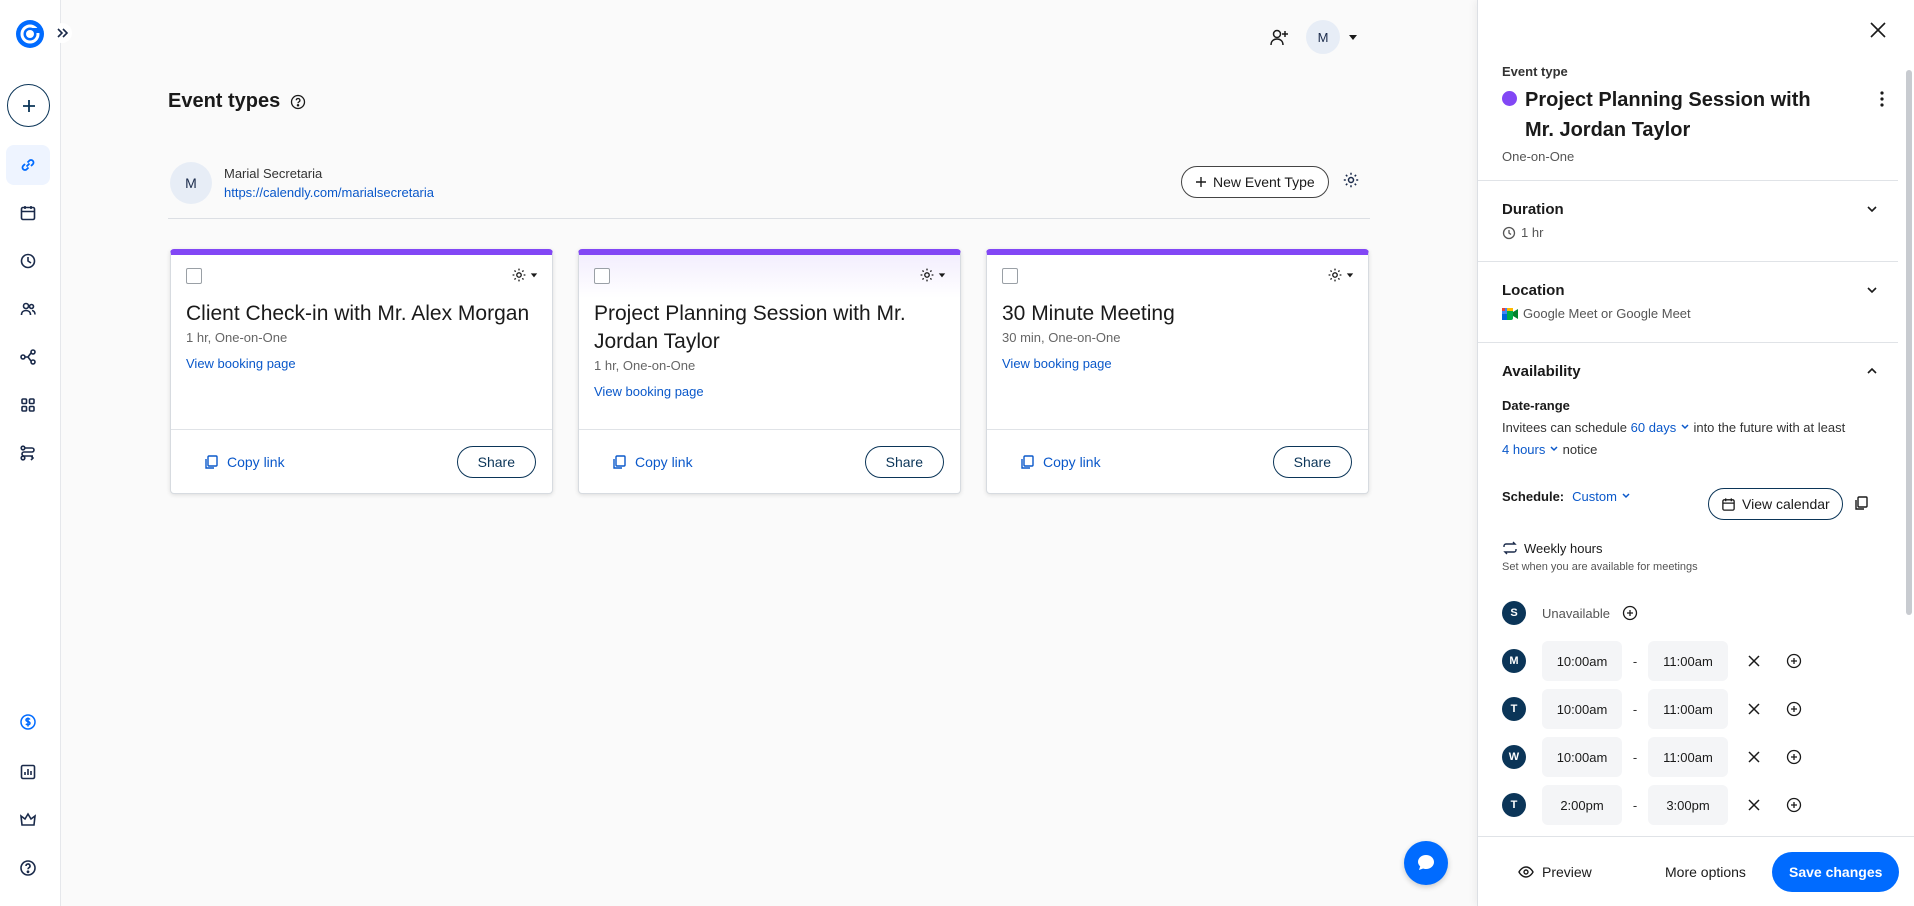 This screenshot has width=1914, height=906. I want to click on panel-scrollbar, so click(1909, 342).